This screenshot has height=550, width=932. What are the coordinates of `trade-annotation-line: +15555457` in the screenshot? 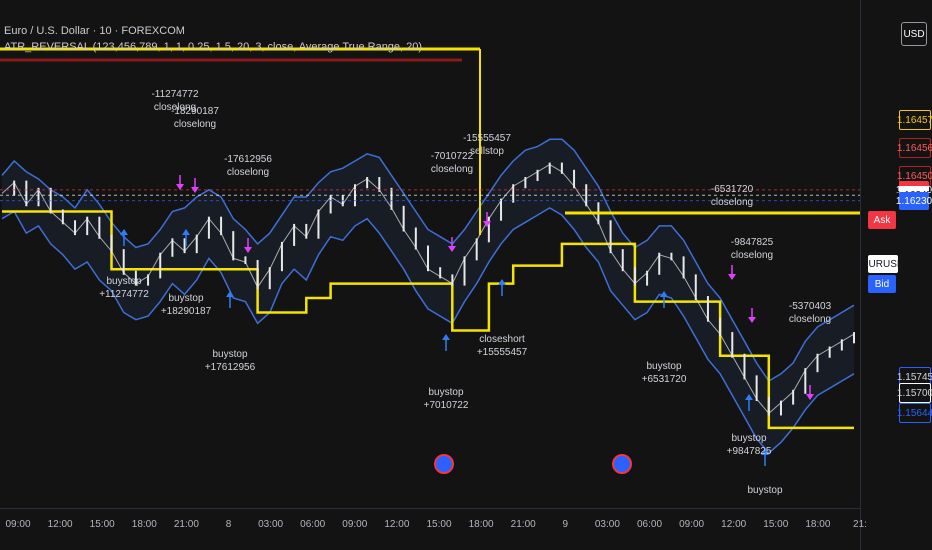 It's located at (502, 352).